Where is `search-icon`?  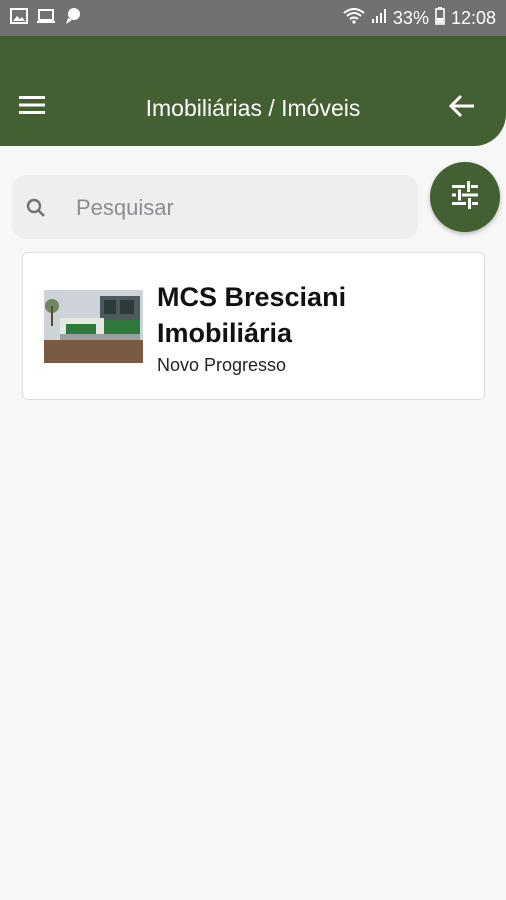 search-icon is located at coordinates (36, 208).